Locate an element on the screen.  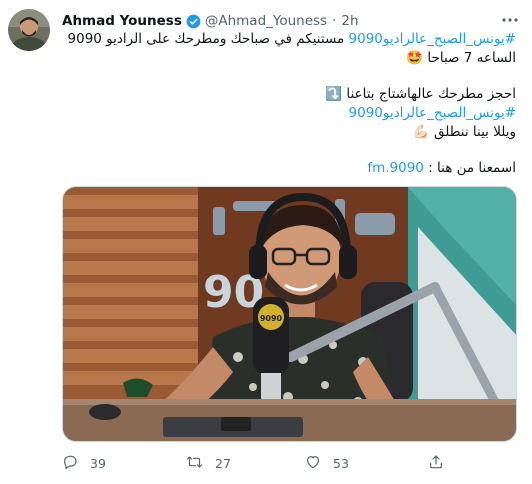
tweet-line-4: #يونس_الصبح_عالراديو9090 is located at coordinates (289, 113).